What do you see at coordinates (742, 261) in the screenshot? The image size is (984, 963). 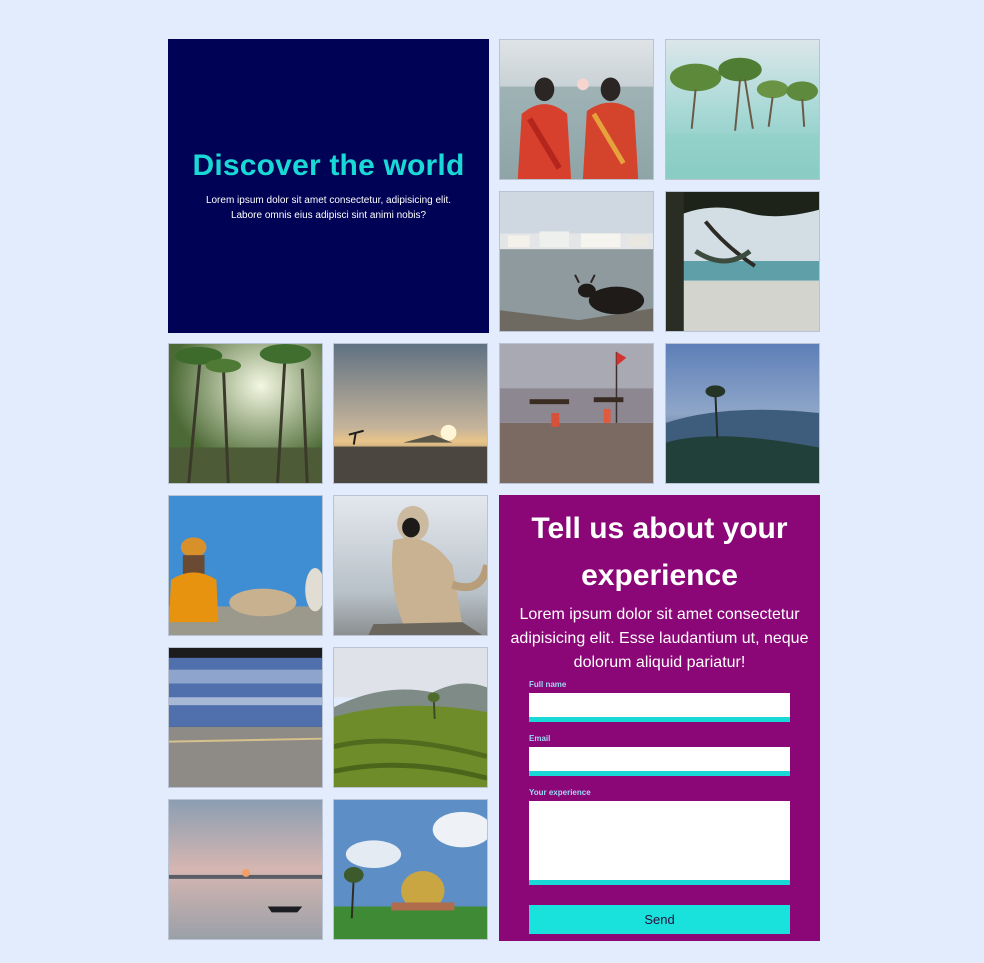 I see `beach-hammock-photo` at bounding box center [742, 261].